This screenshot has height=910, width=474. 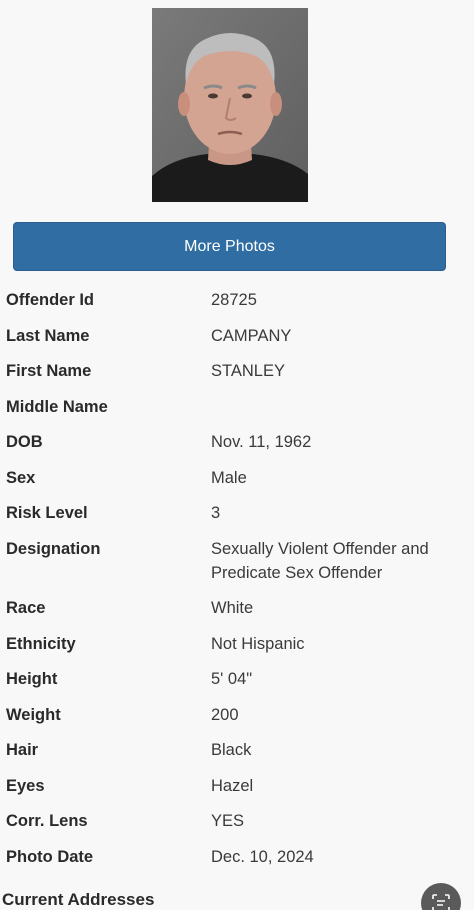 I want to click on detail-row-eyes: Eyes Hazel, so click(x=237, y=787).